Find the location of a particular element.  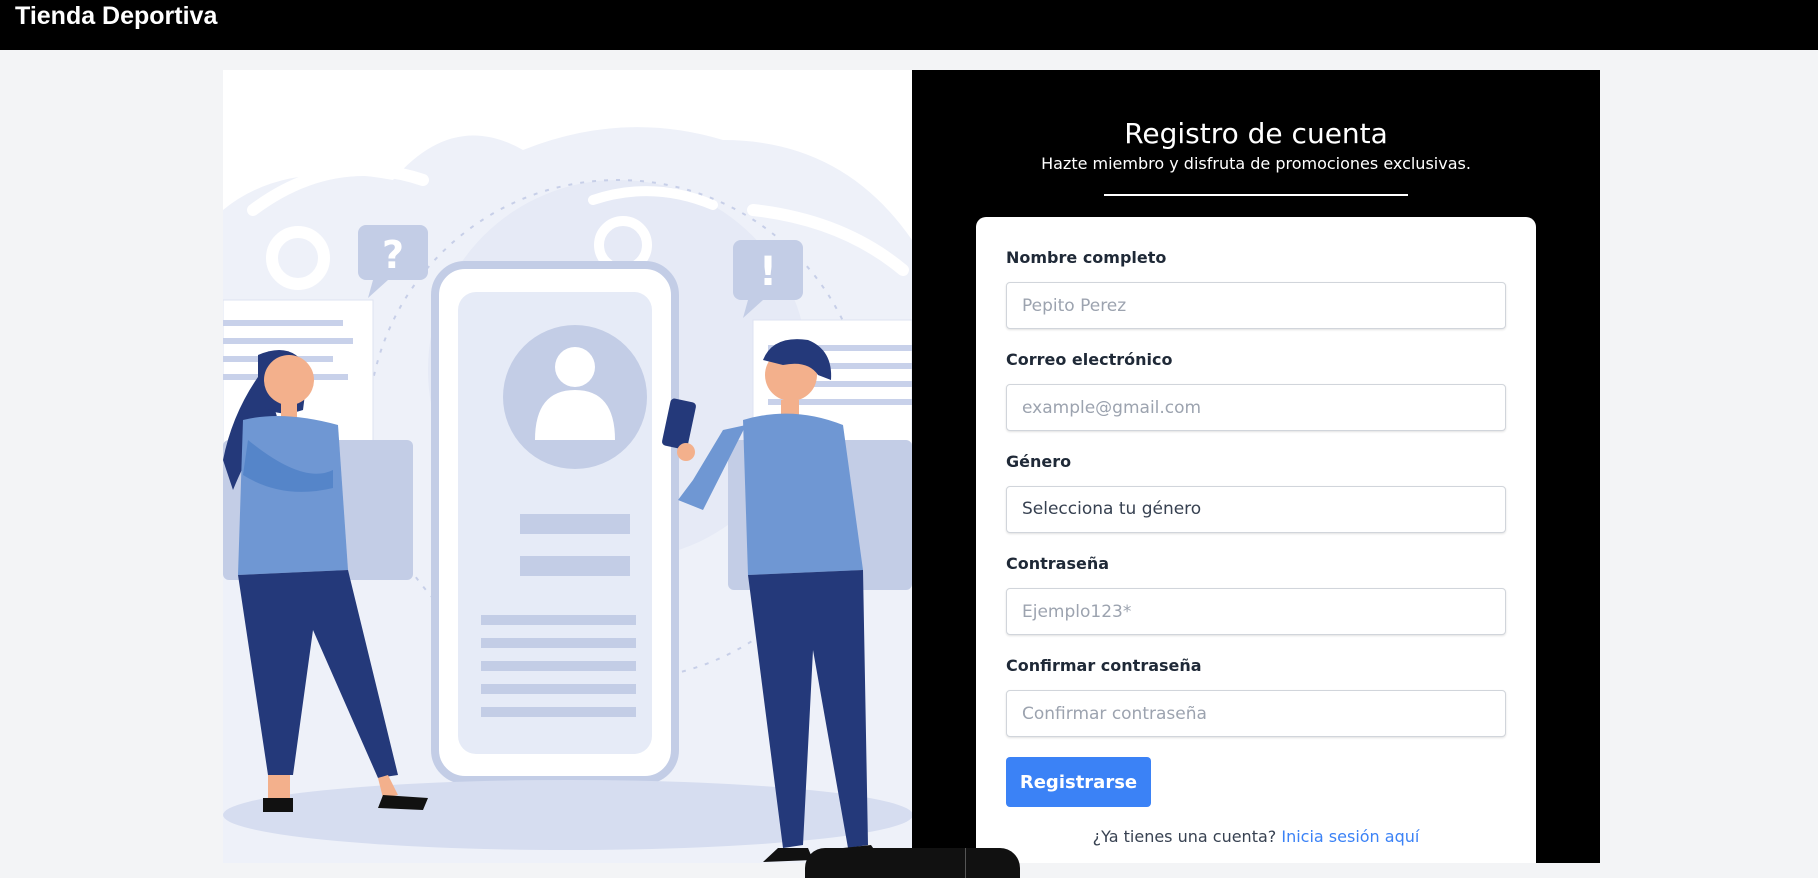

toolbar-separator is located at coordinates (965, 863).